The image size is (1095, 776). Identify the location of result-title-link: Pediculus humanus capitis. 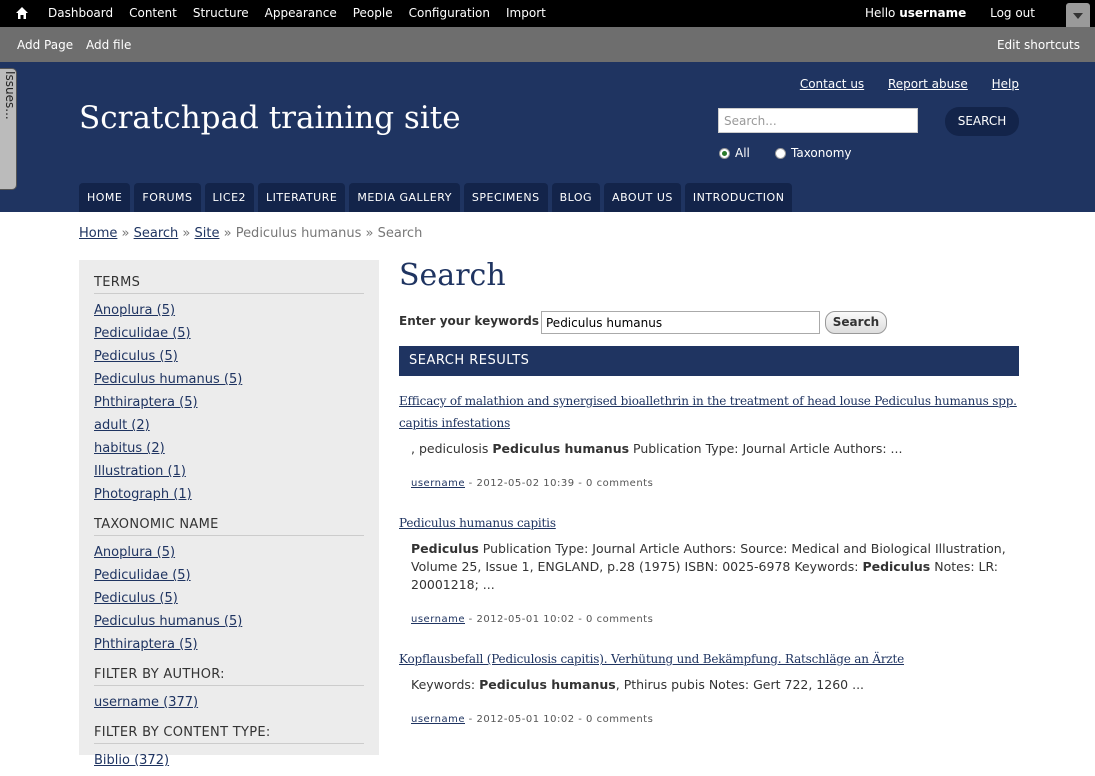
(477, 523).